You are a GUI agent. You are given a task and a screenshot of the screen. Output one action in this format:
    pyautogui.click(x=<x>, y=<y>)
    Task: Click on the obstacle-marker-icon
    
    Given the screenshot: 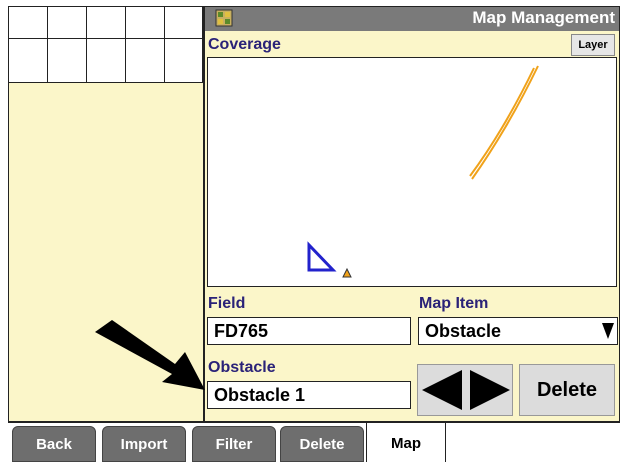 What is the action you would take?
    pyautogui.click(x=322, y=256)
    